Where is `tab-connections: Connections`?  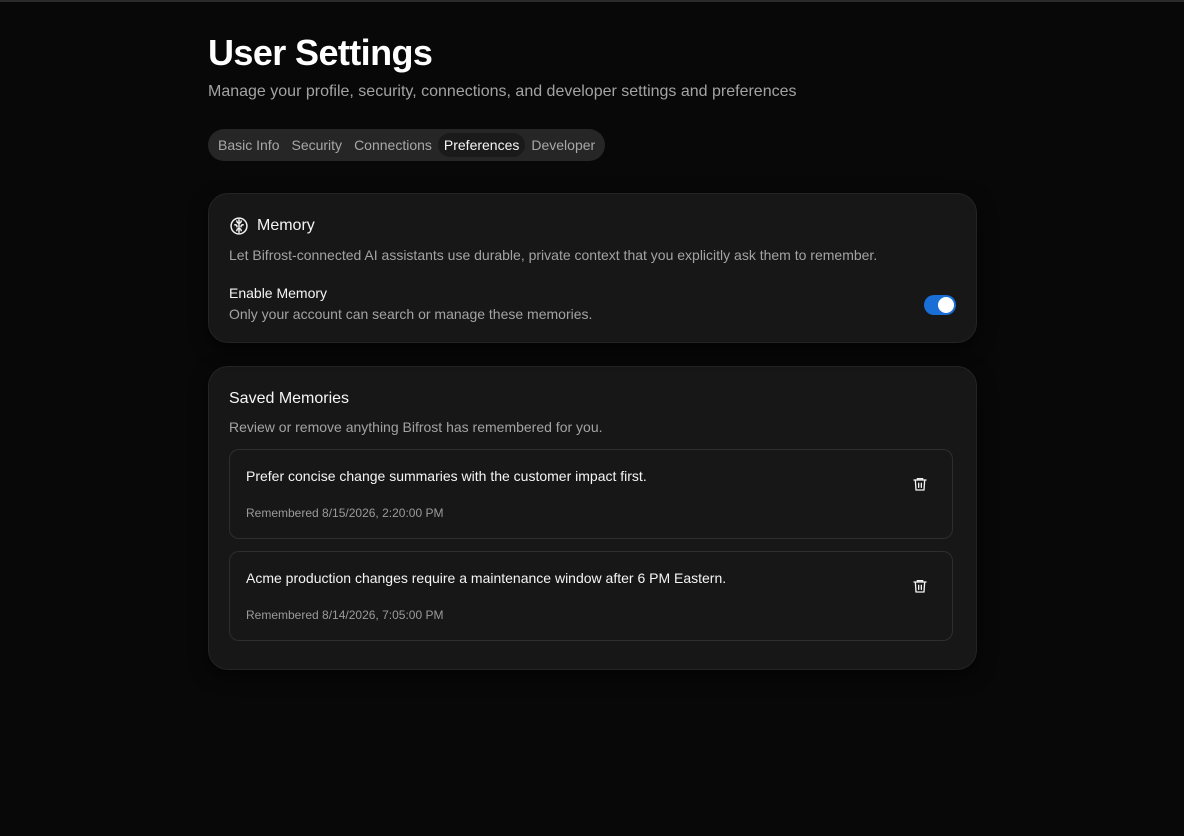 tab-connections: Connections is located at coordinates (393, 145).